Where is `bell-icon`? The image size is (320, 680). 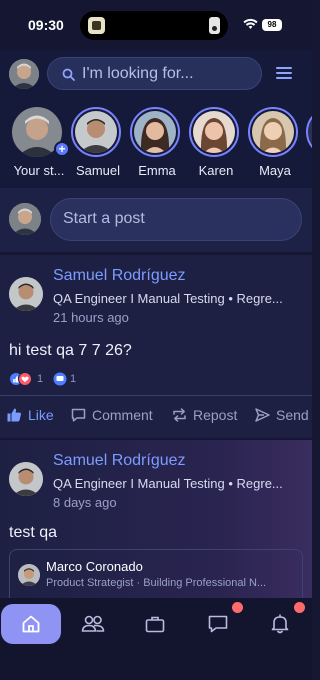 bell-icon is located at coordinates (280, 624).